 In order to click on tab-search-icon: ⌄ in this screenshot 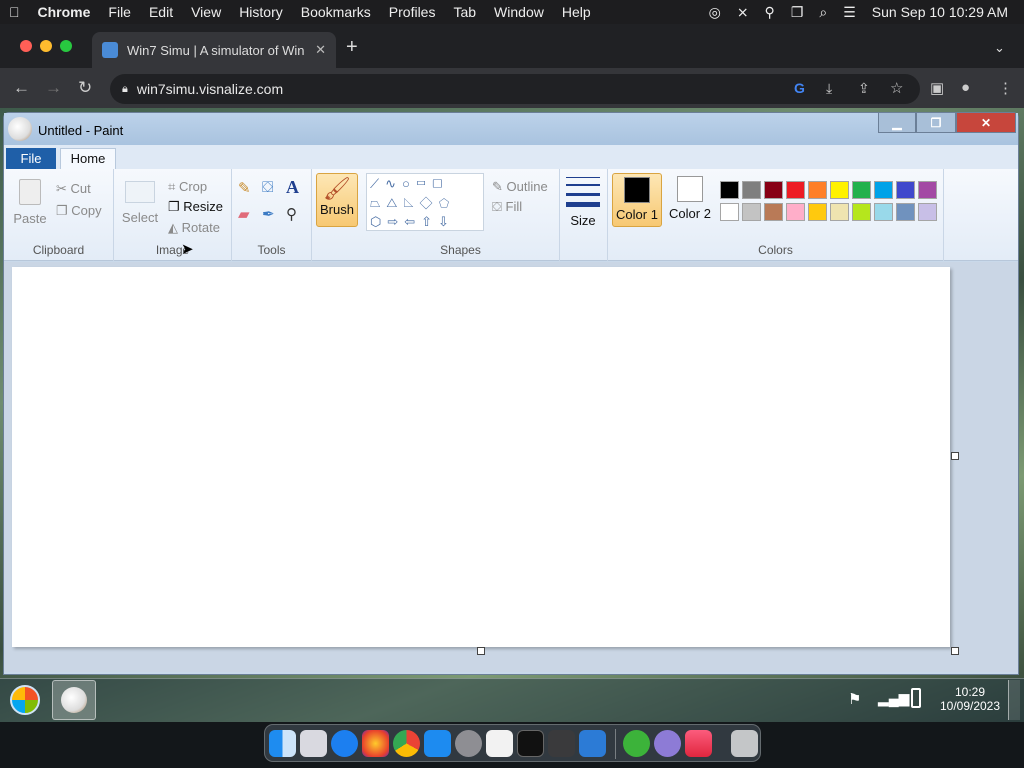, I will do `click(999, 48)`.